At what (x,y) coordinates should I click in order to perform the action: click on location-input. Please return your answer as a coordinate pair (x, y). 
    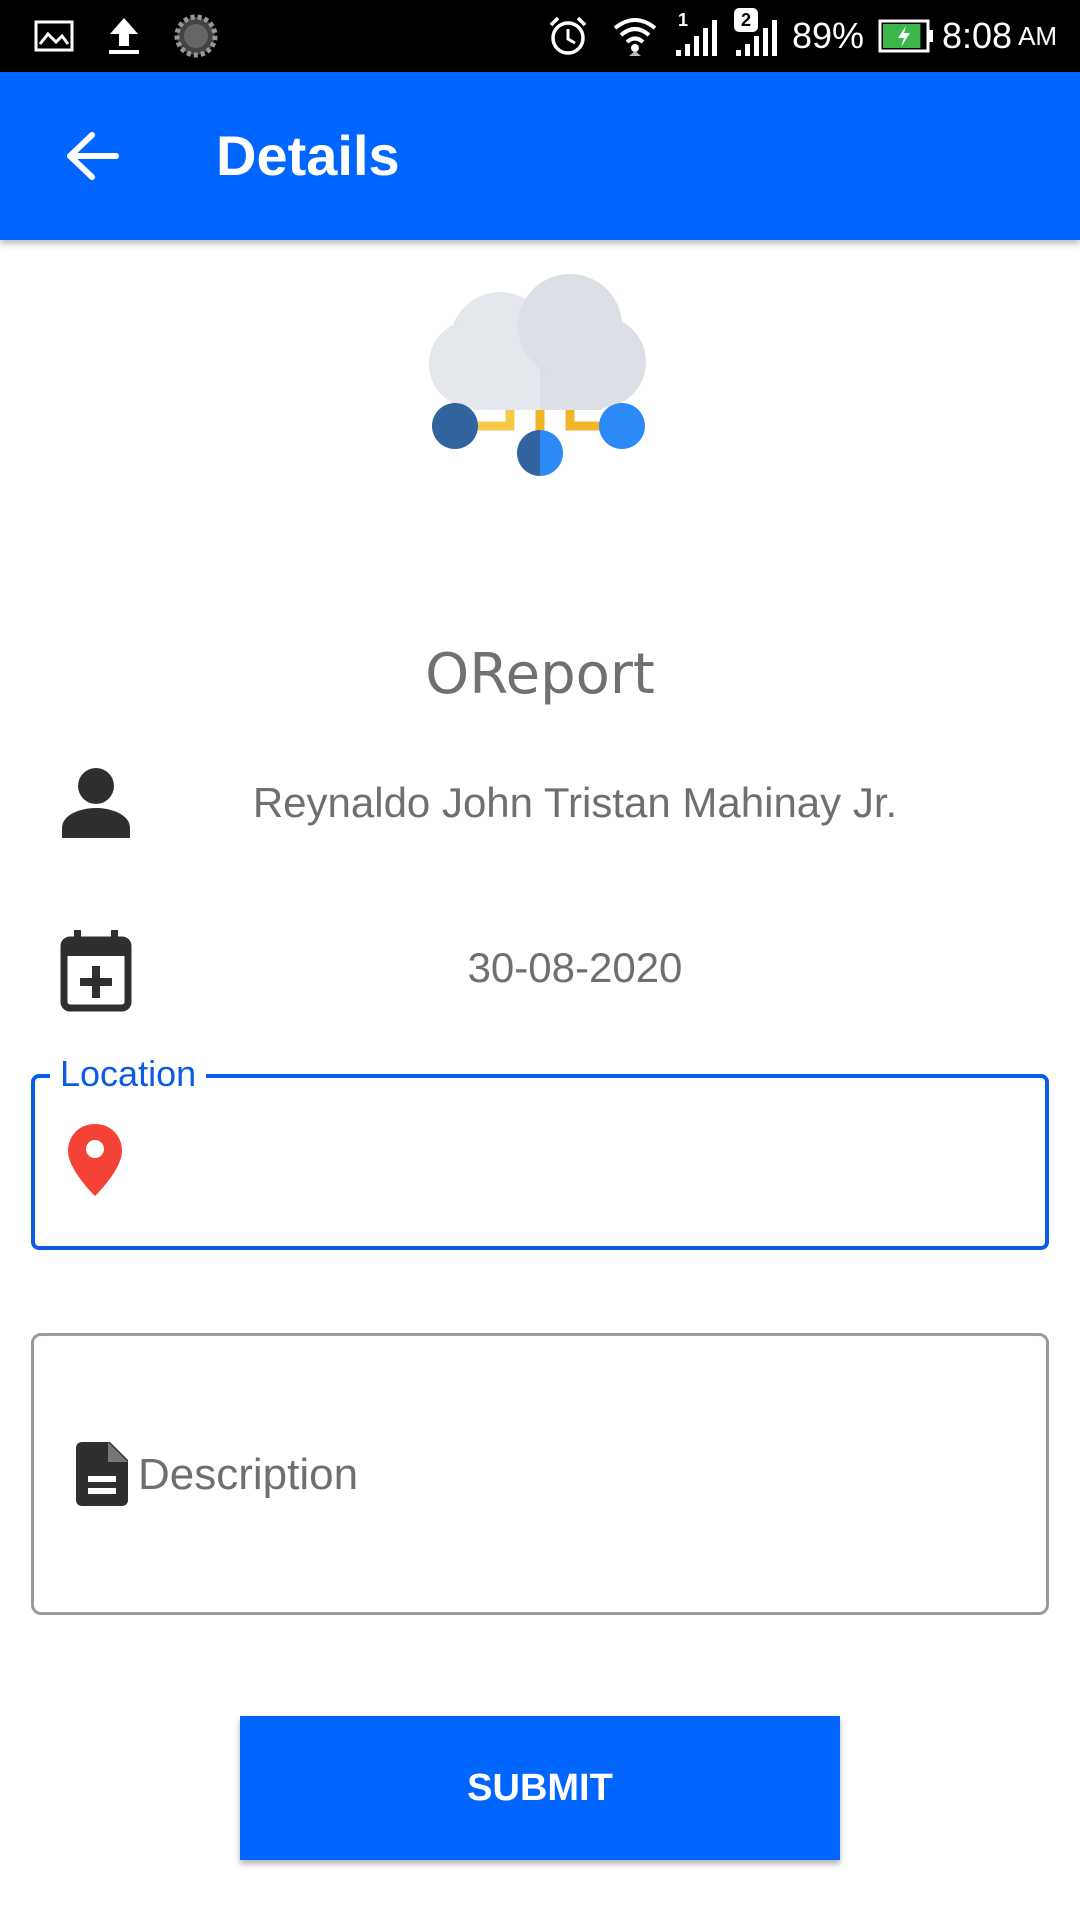
    Looking at the image, I should click on (585, 1162).